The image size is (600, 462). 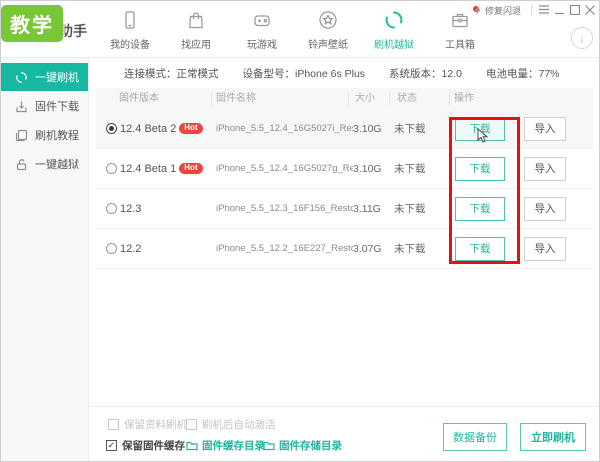 I want to click on close-icon, so click(x=589, y=9).